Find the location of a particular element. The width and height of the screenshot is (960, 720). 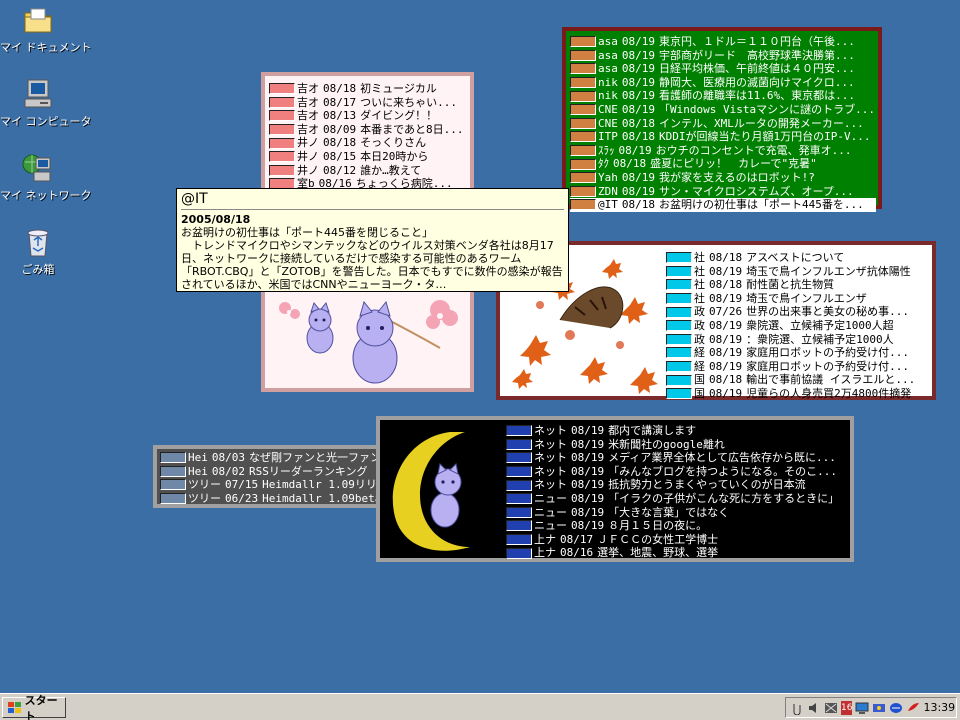

news-item-source: 経 is located at coordinates (699, 353).